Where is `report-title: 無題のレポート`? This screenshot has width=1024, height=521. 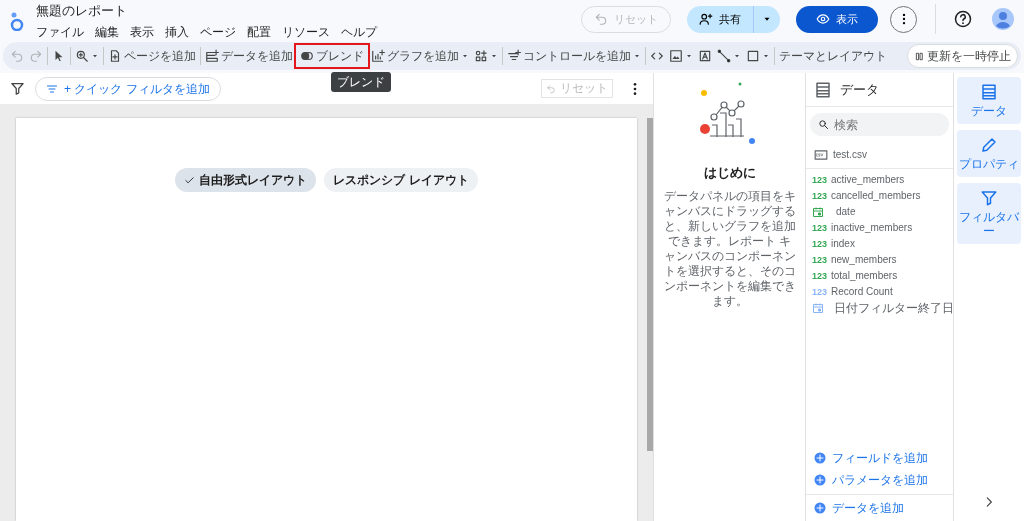
report-title: 無題のレポート is located at coordinates (212, 11).